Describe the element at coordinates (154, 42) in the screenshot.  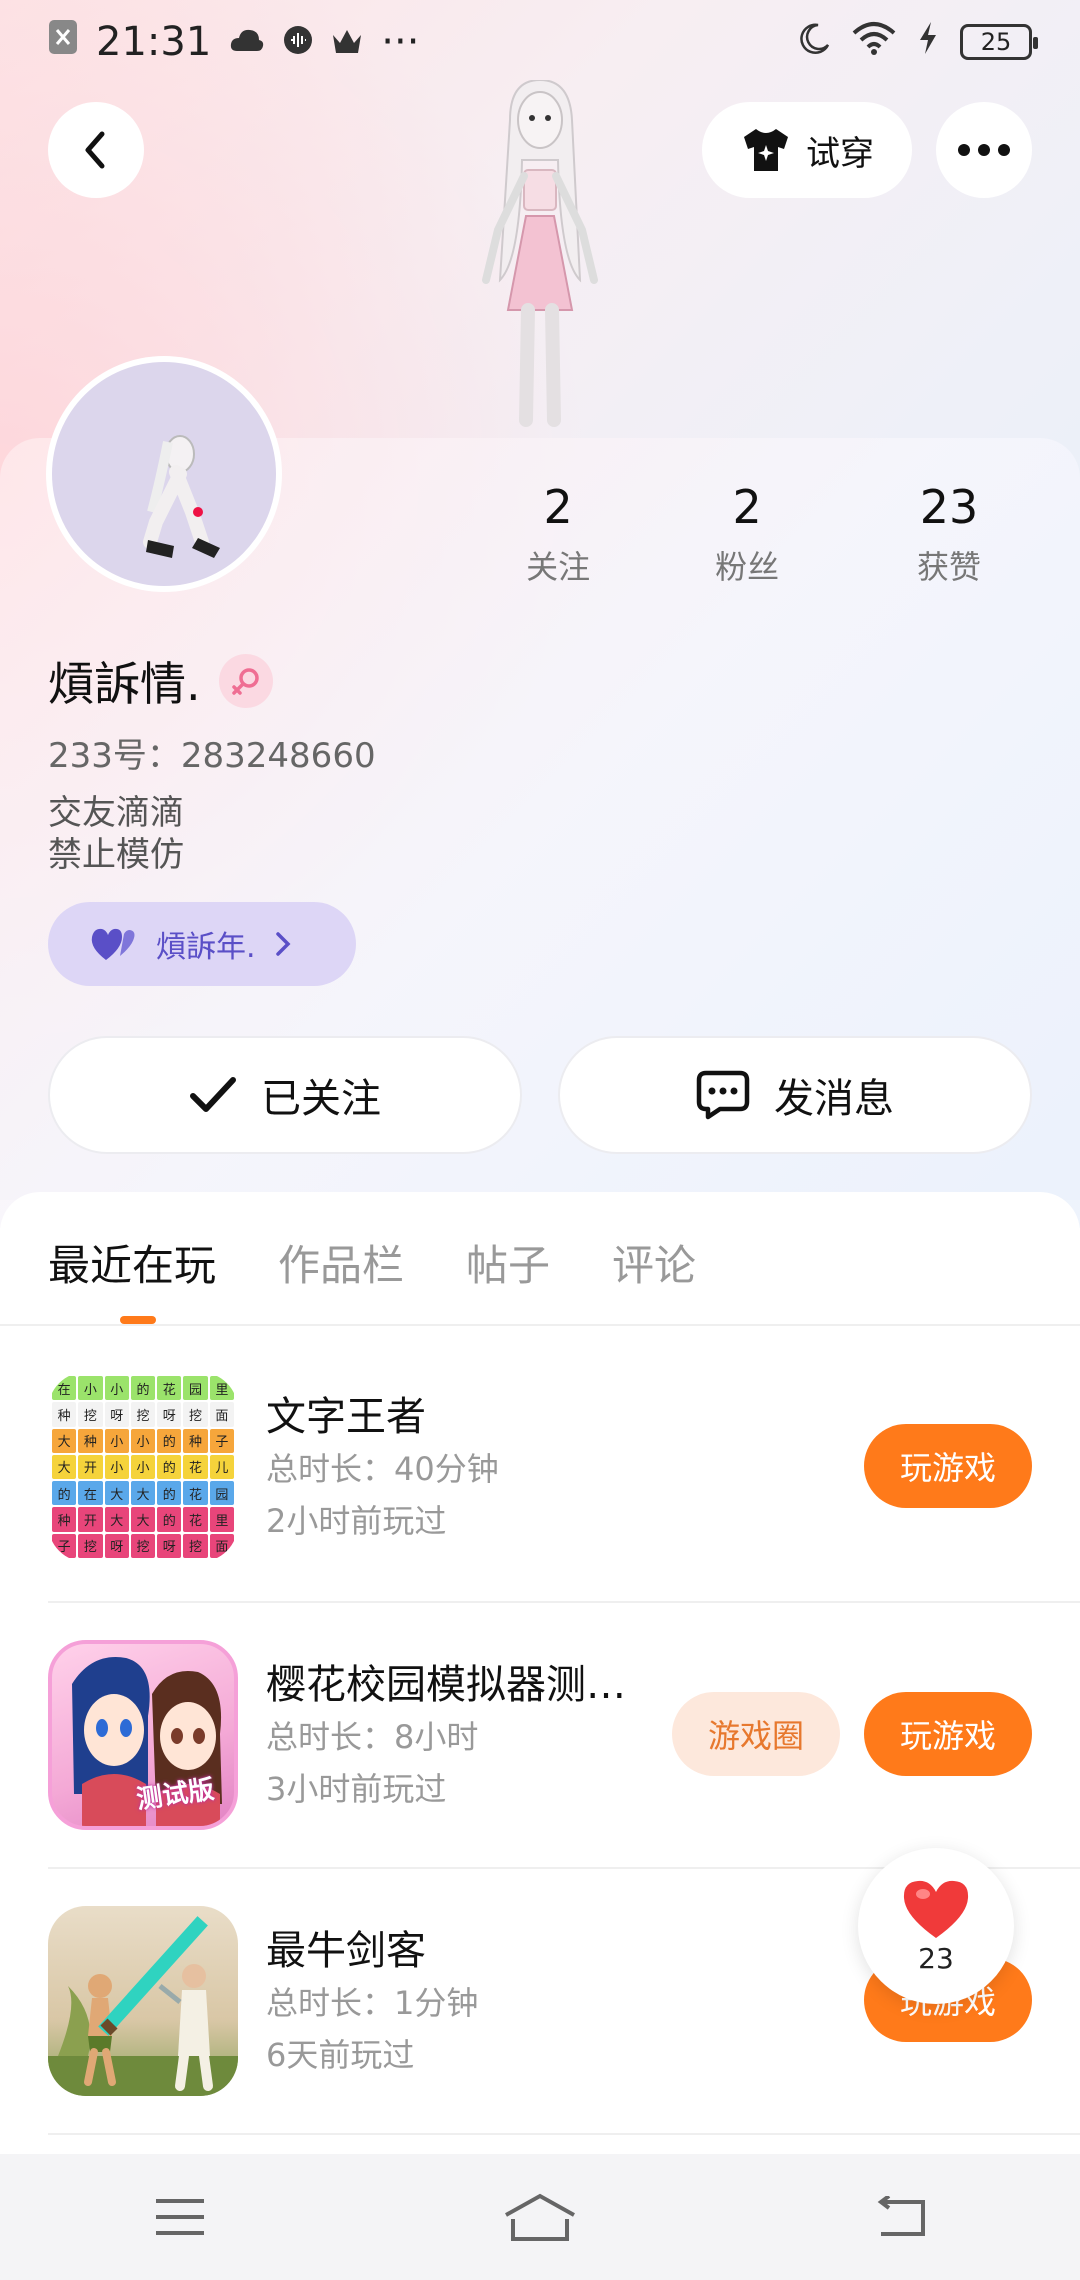
I see `status-time: 21:31` at that location.